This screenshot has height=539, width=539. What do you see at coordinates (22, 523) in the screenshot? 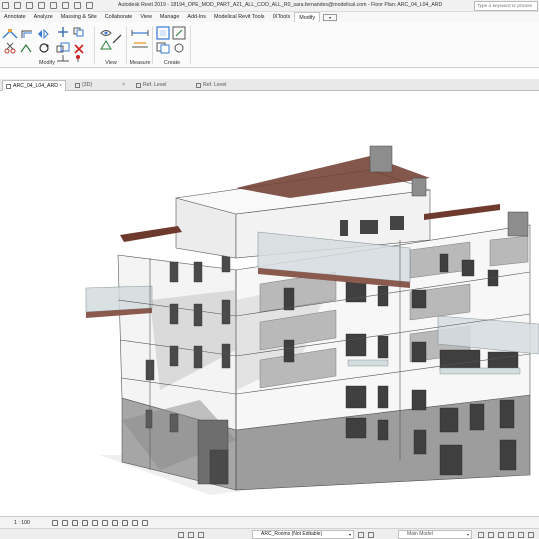
I see `view-scale: 1 : 100` at bounding box center [22, 523].